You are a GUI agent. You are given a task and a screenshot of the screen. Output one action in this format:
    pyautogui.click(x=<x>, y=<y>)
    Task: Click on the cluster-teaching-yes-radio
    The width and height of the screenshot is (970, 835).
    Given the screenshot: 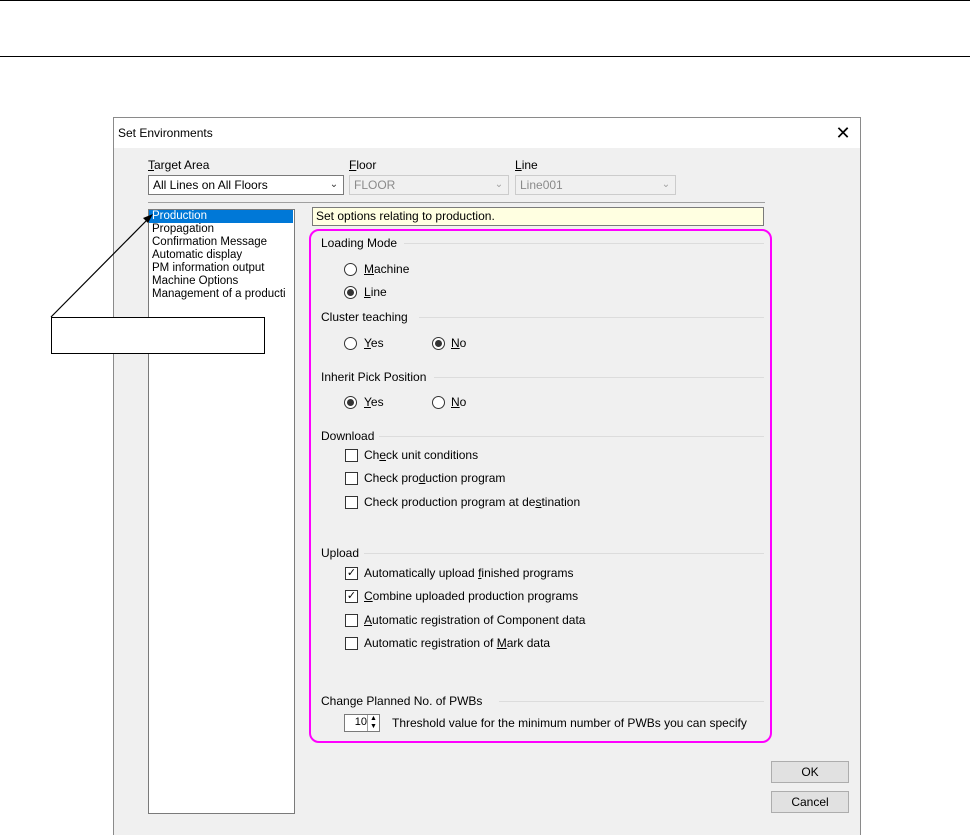 What is the action you would take?
    pyautogui.click(x=350, y=343)
    